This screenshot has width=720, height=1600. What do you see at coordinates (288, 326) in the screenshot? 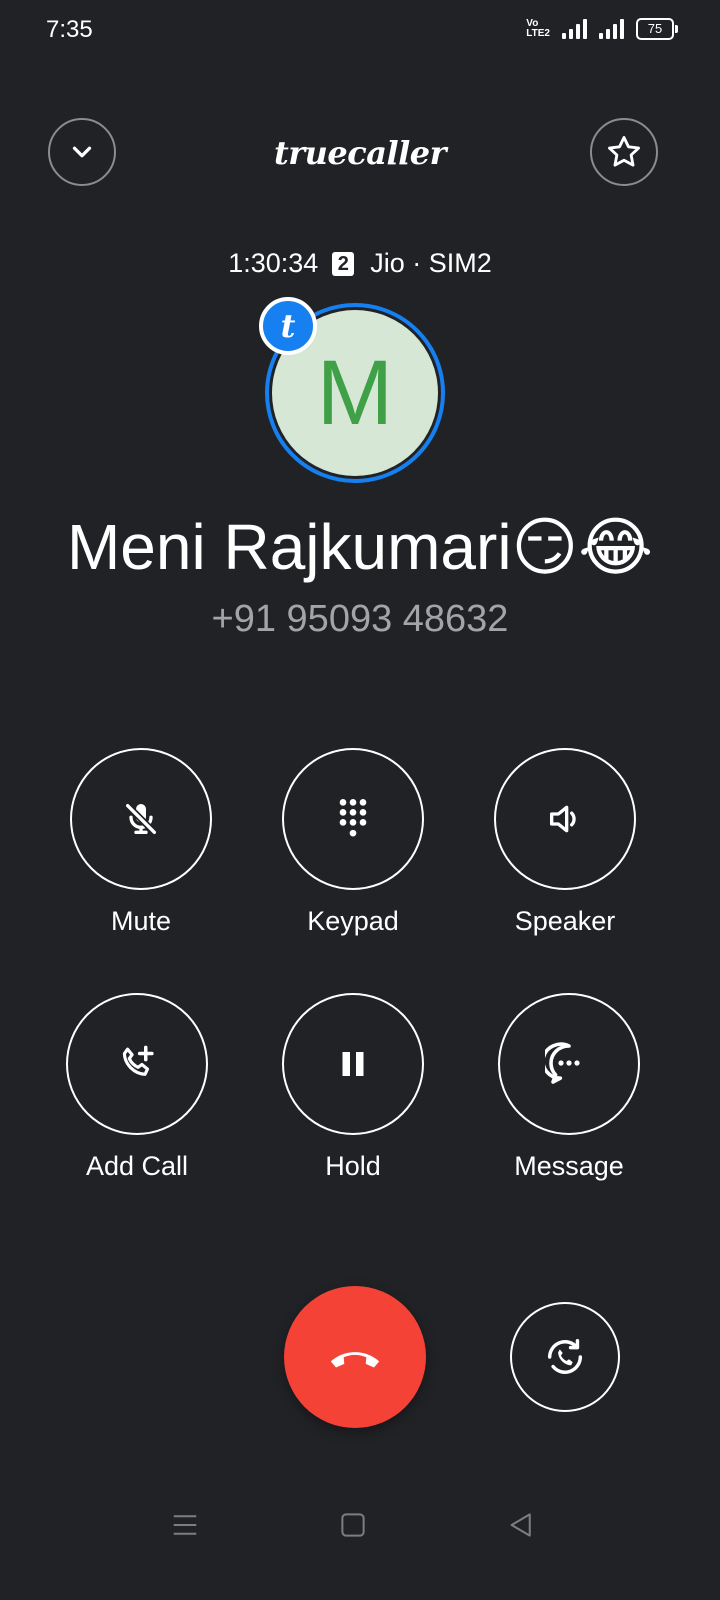
I see `truecaller-badge-icon: t` at bounding box center [288, 326].